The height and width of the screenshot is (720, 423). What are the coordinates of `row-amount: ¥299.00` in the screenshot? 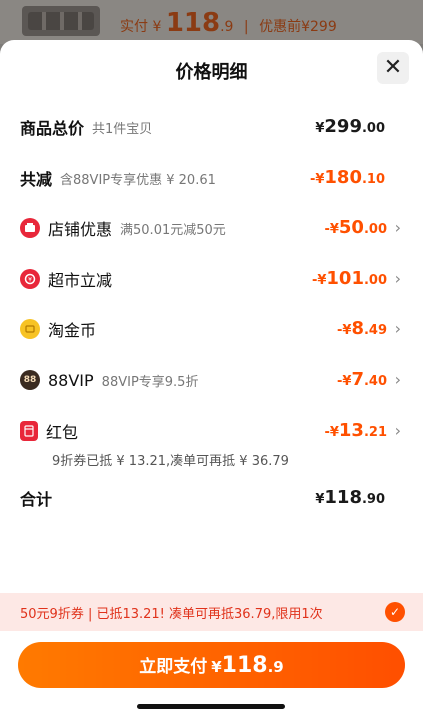 It's located at (350, 127).